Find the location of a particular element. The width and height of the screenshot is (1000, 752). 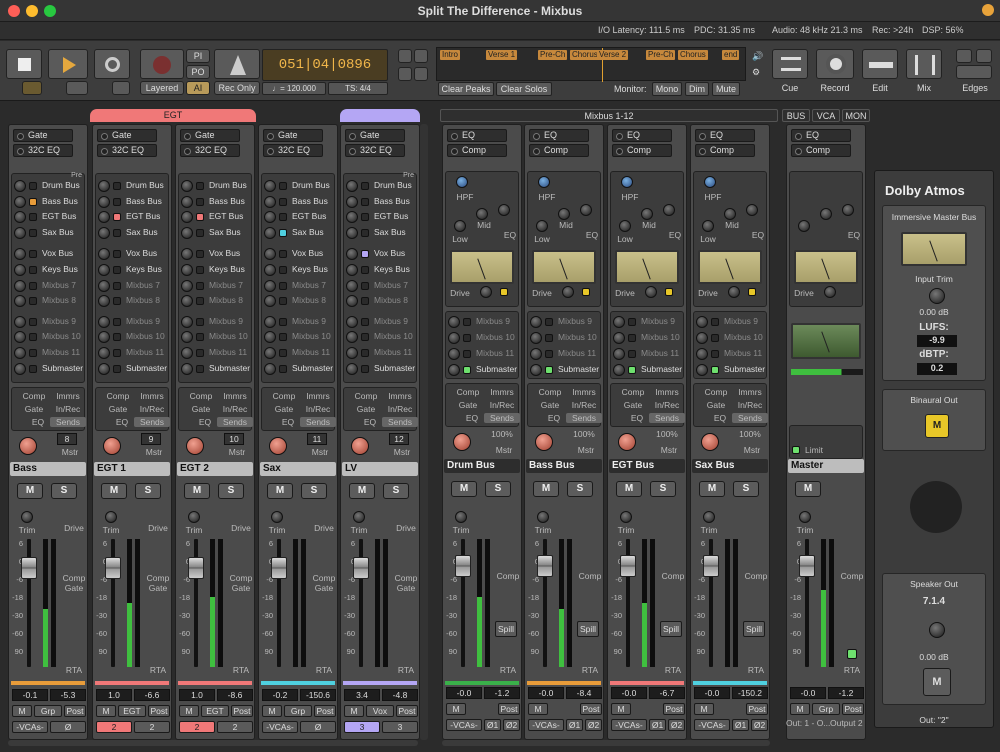

master-assign: Mstr is located at coordinates (504, 450).